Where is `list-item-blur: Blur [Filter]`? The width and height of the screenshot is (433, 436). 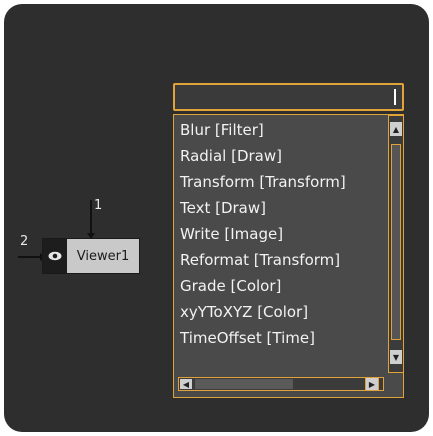
list-item-blur: Blur [Filter] is located at coordinates (279, 130).